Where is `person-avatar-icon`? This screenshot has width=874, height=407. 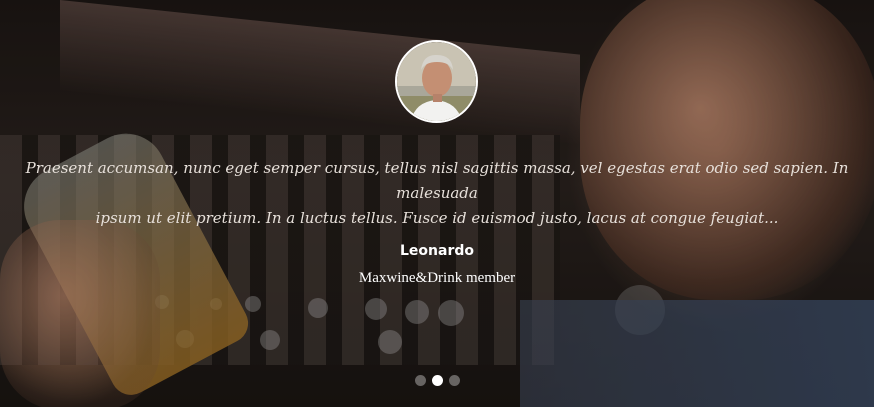 person-avatar-icon is located at coordinates (436, 81).